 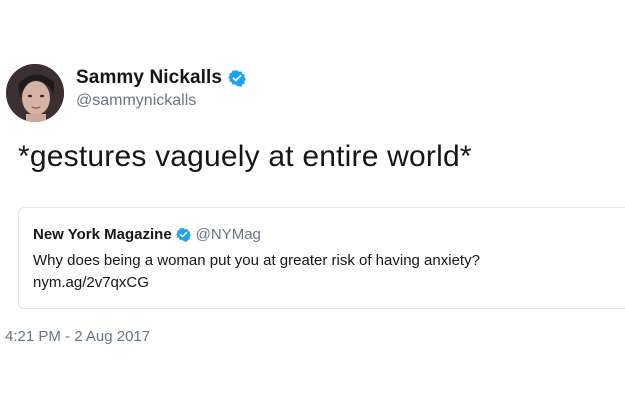 I want to click on avatar, so click(x=35, y=93).